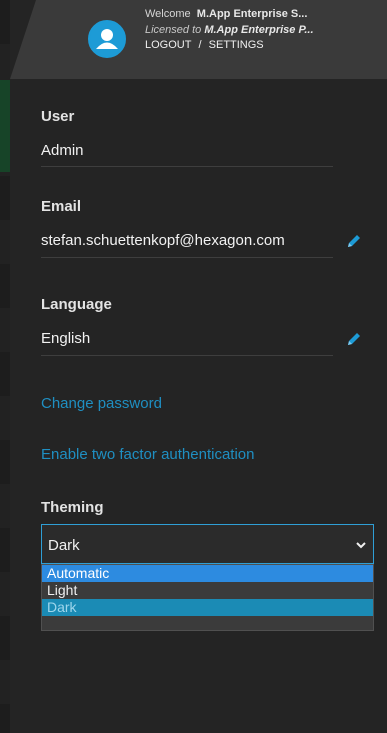 The height and width of the screenshot is (733, 387). I want to click on language-divider, so click(187, 355).